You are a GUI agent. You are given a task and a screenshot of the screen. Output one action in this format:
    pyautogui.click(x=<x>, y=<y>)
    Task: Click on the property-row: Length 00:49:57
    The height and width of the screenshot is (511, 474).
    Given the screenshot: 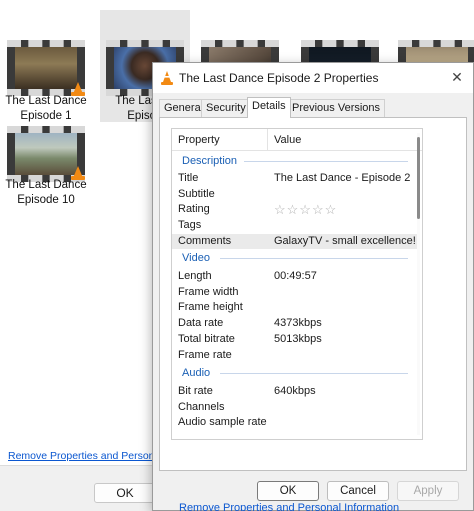 What is the action you would take?
    pyautogui.click(x=295, y=277)
    